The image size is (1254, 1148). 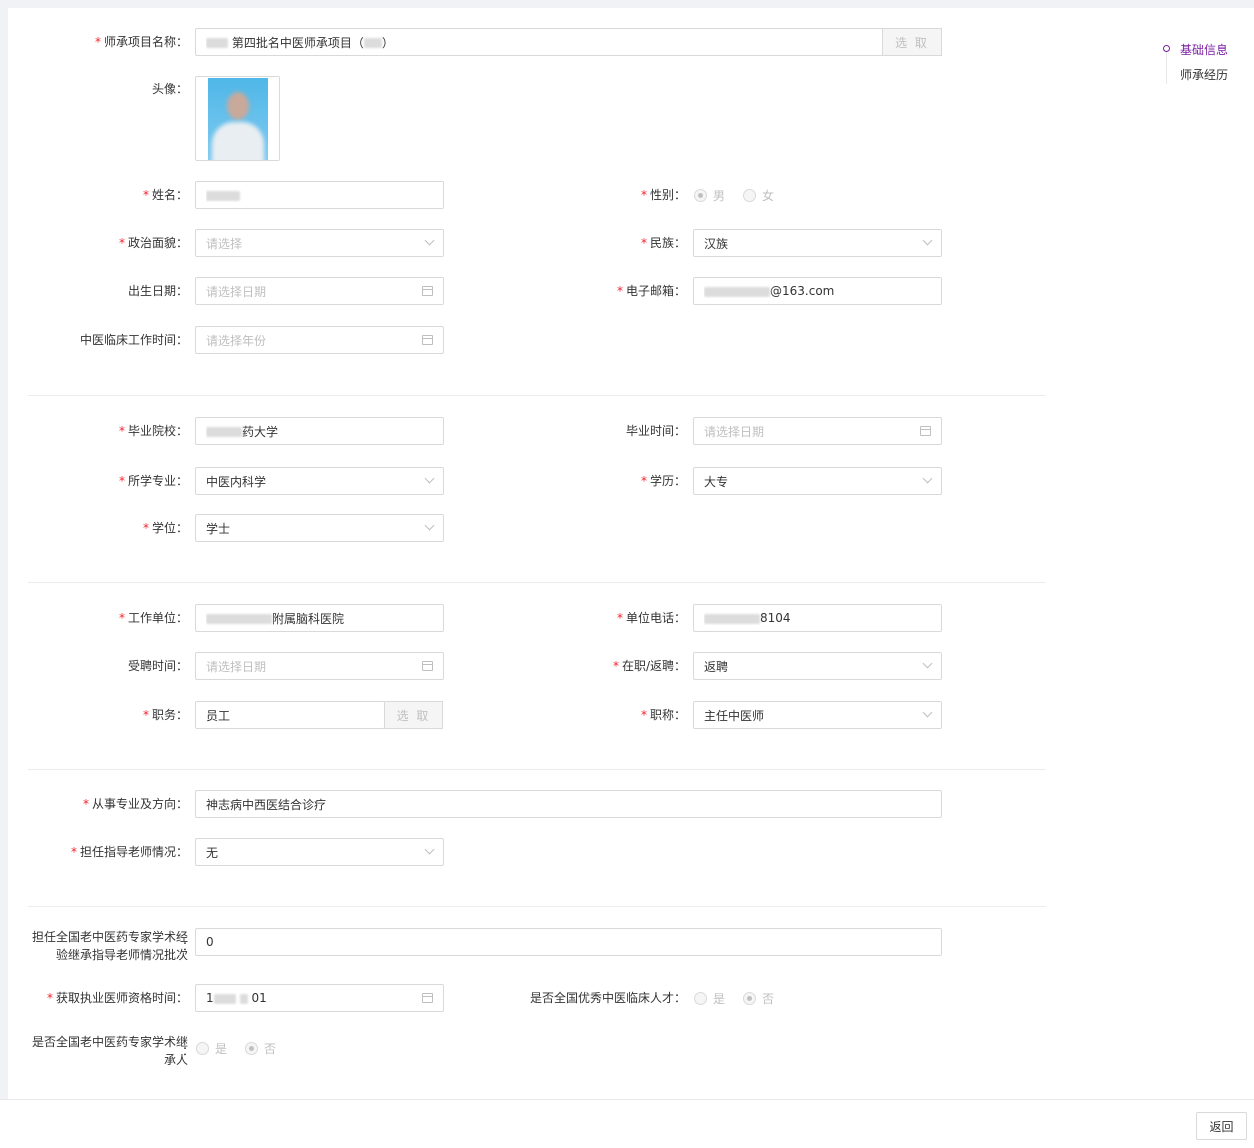 What do you see at coordinates (319, 243) in the screenshot?
I see `political-select: 请选择` at bounding box center [319, 243].